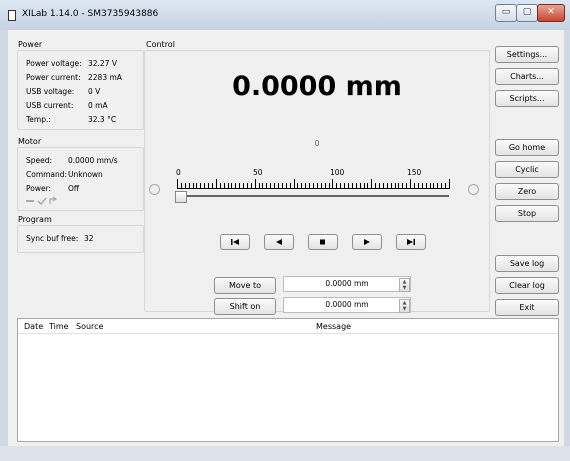  What do you see at coordinates (337, 172) in the screenshot?
I see `scale-label-100: 100` at bounding box center [337, 172].